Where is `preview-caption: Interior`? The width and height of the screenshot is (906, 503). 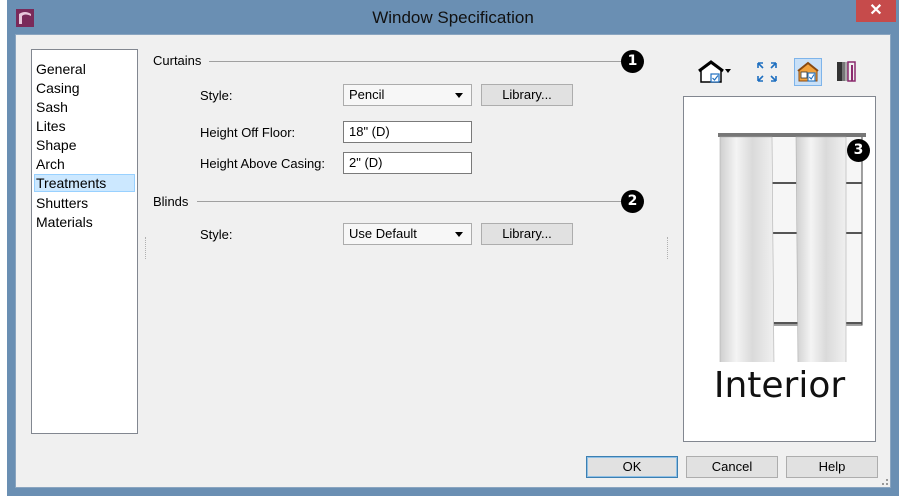 preview-caption: Interior is located at coordinates (779, 385).